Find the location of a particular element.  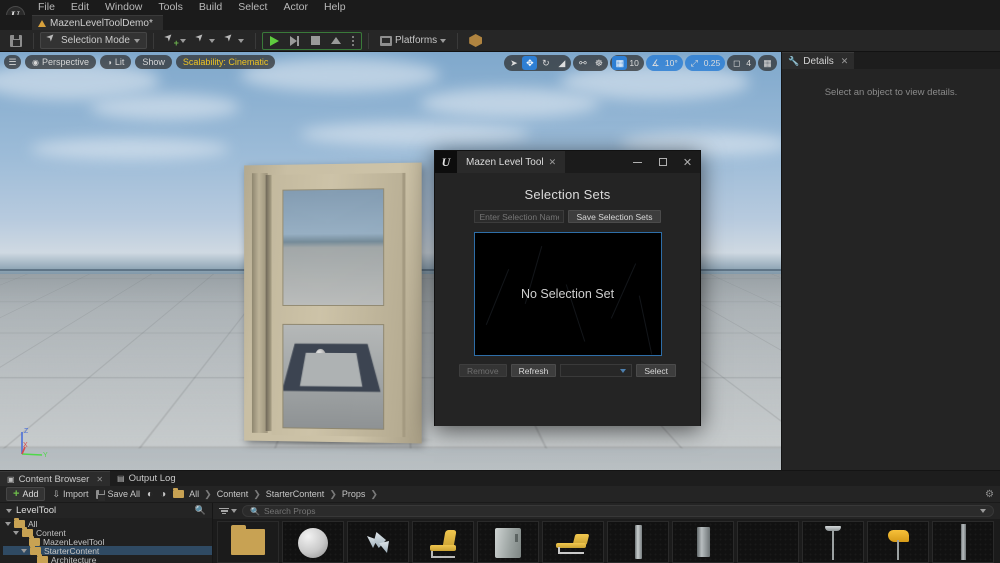

world-coords-icon: ⚯ is located at coordinates (582, 63).